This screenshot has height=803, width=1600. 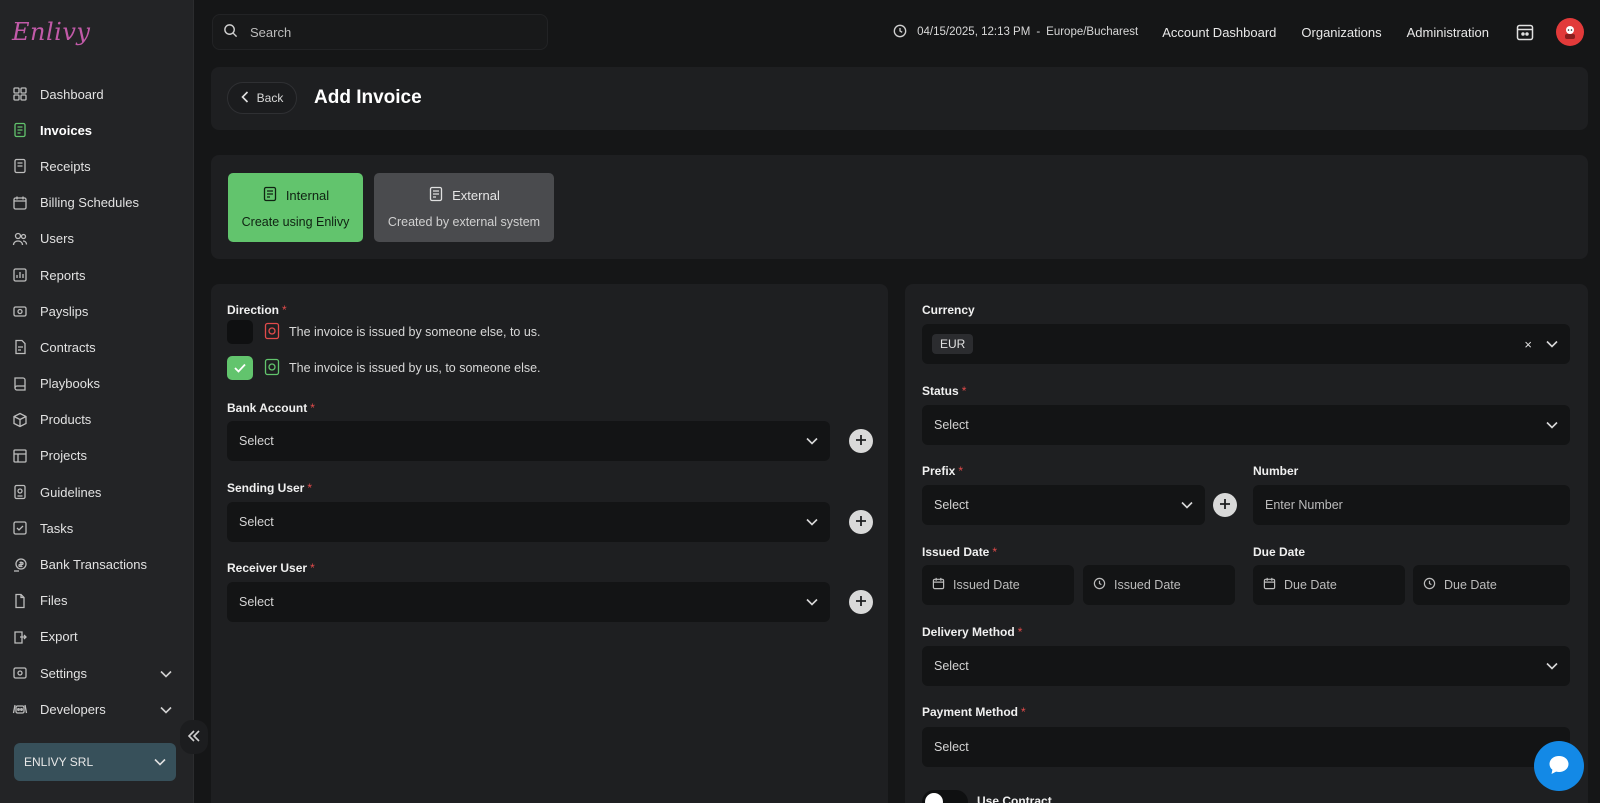 I want to click on use-contract-toggle, so click(x=945, y=796).